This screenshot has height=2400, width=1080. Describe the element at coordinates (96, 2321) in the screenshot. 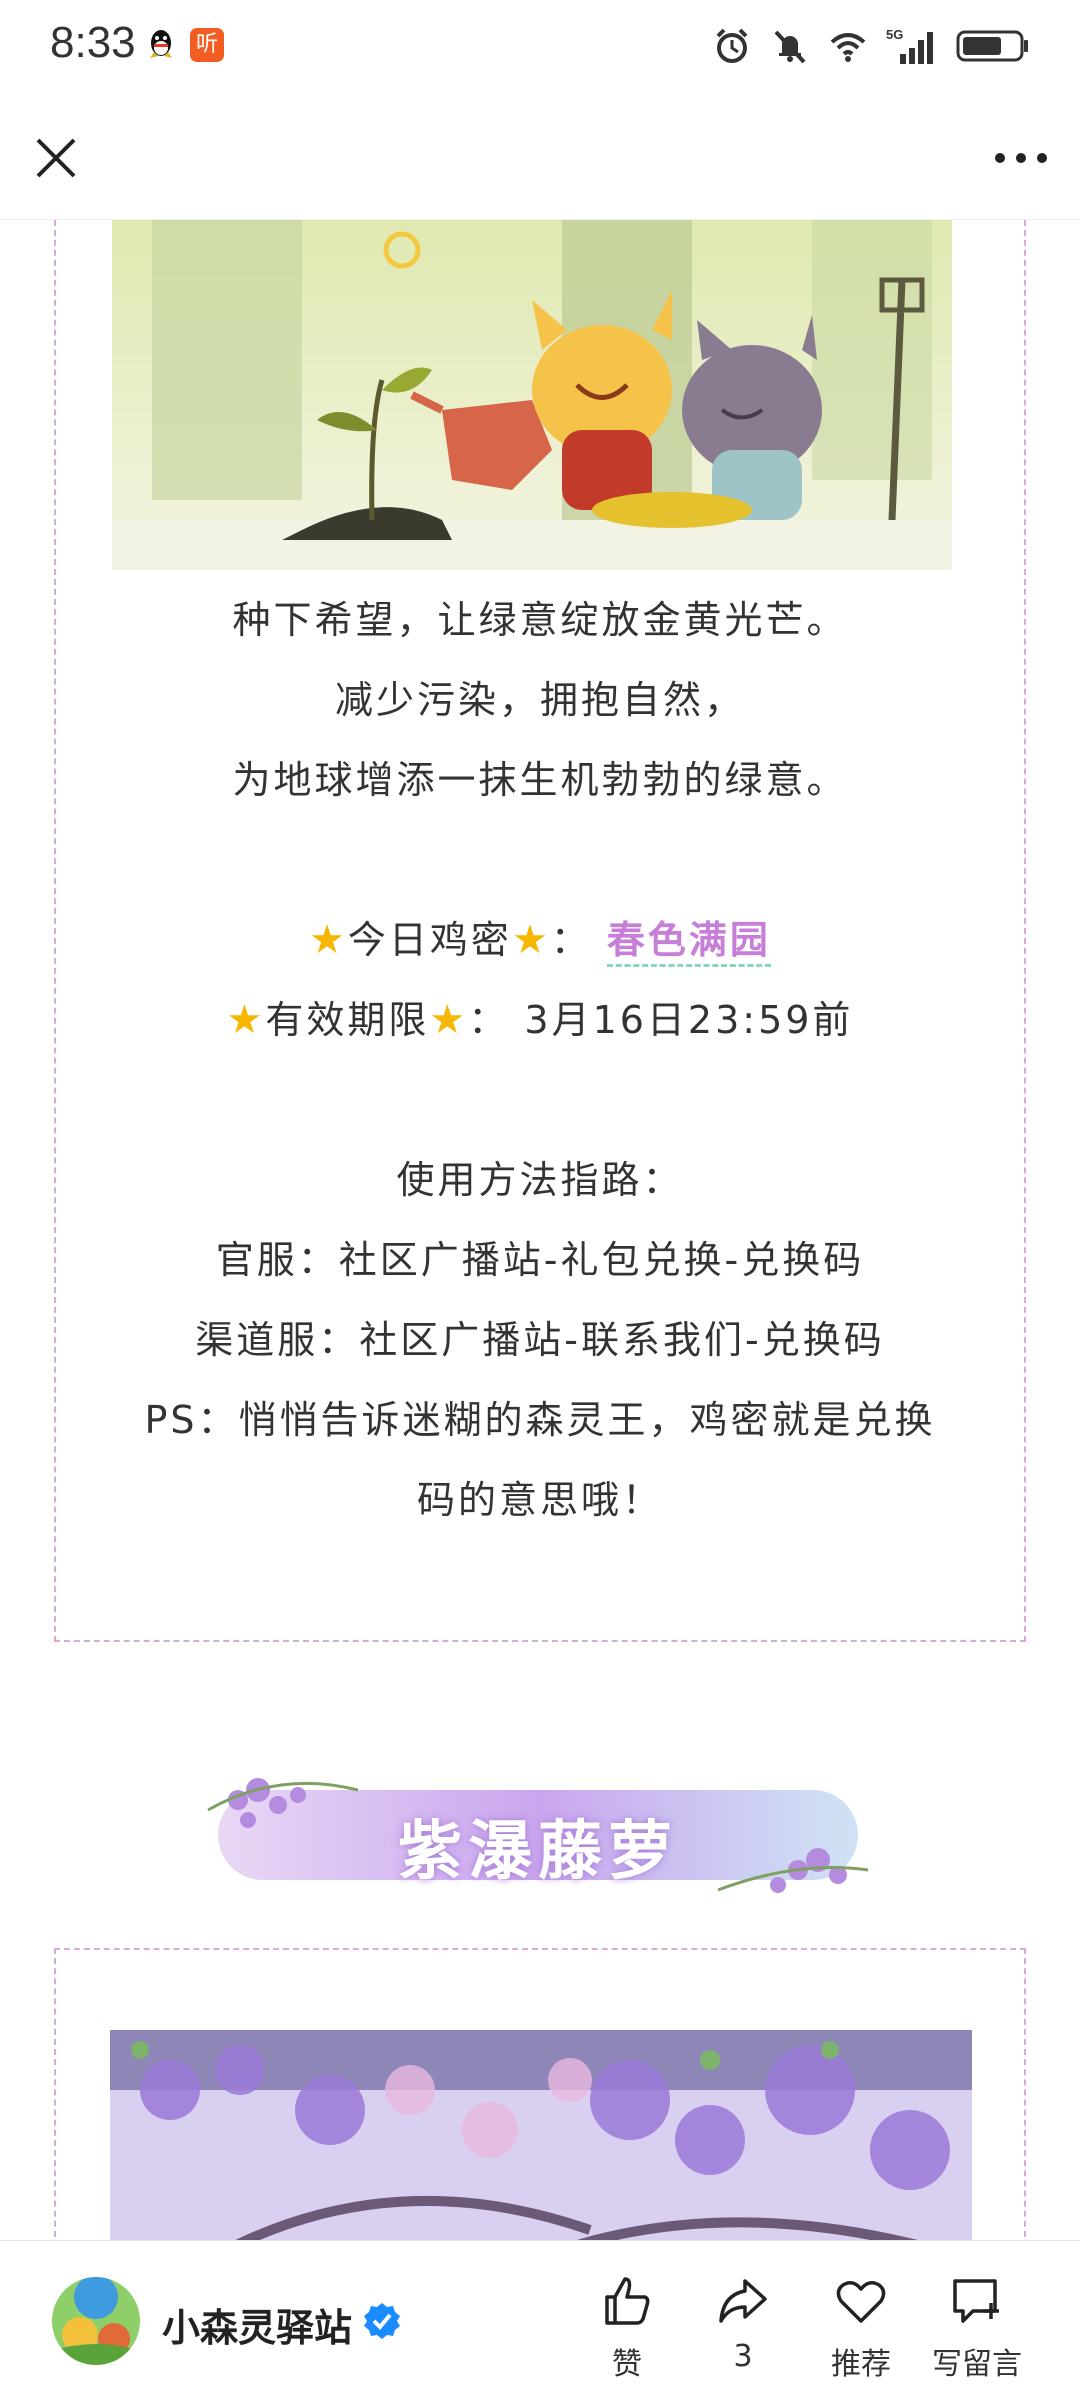

I see `avatar` at that location.